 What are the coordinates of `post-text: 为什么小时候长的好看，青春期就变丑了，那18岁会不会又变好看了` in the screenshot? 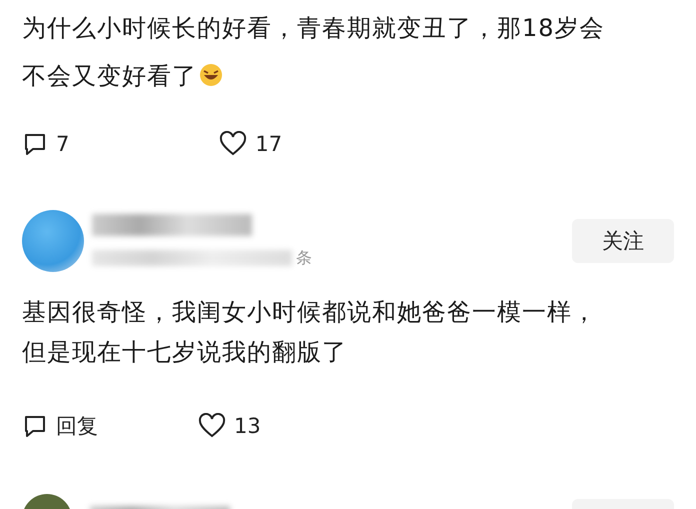 It's located at (314, 52).